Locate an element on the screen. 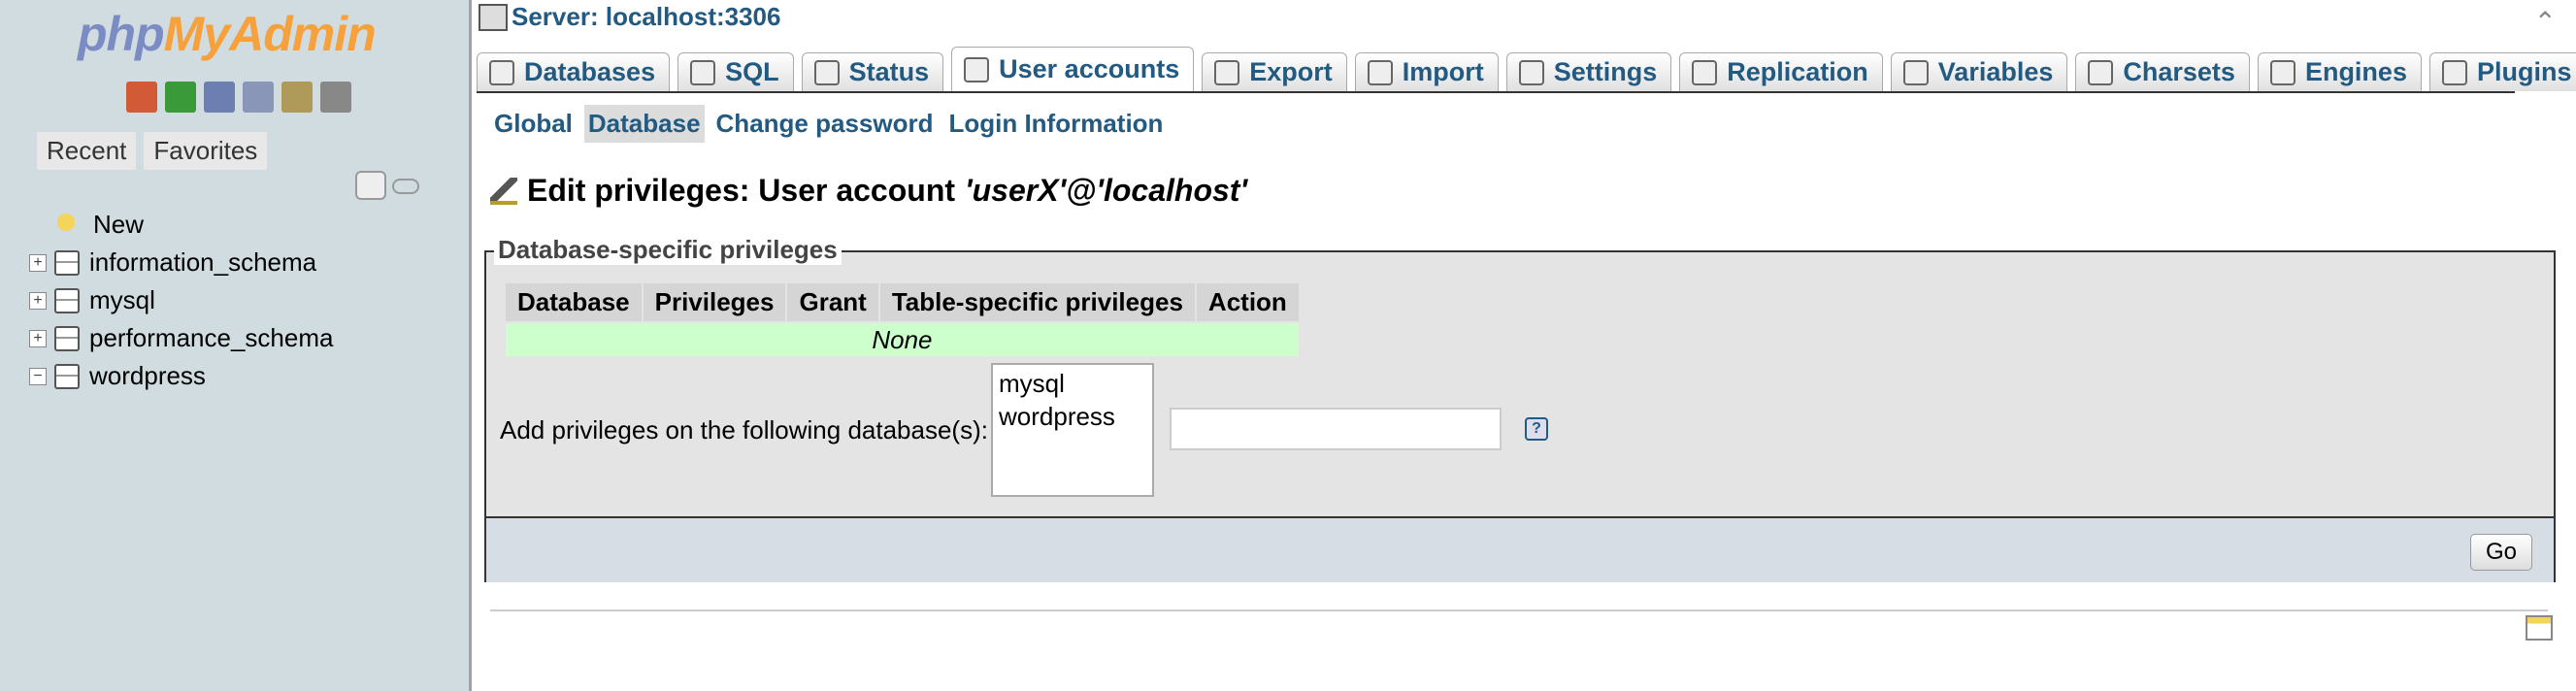 The width and height of the screenshot is (2576, 691). tab-label: Variables is located at coordinates (1995, 71).